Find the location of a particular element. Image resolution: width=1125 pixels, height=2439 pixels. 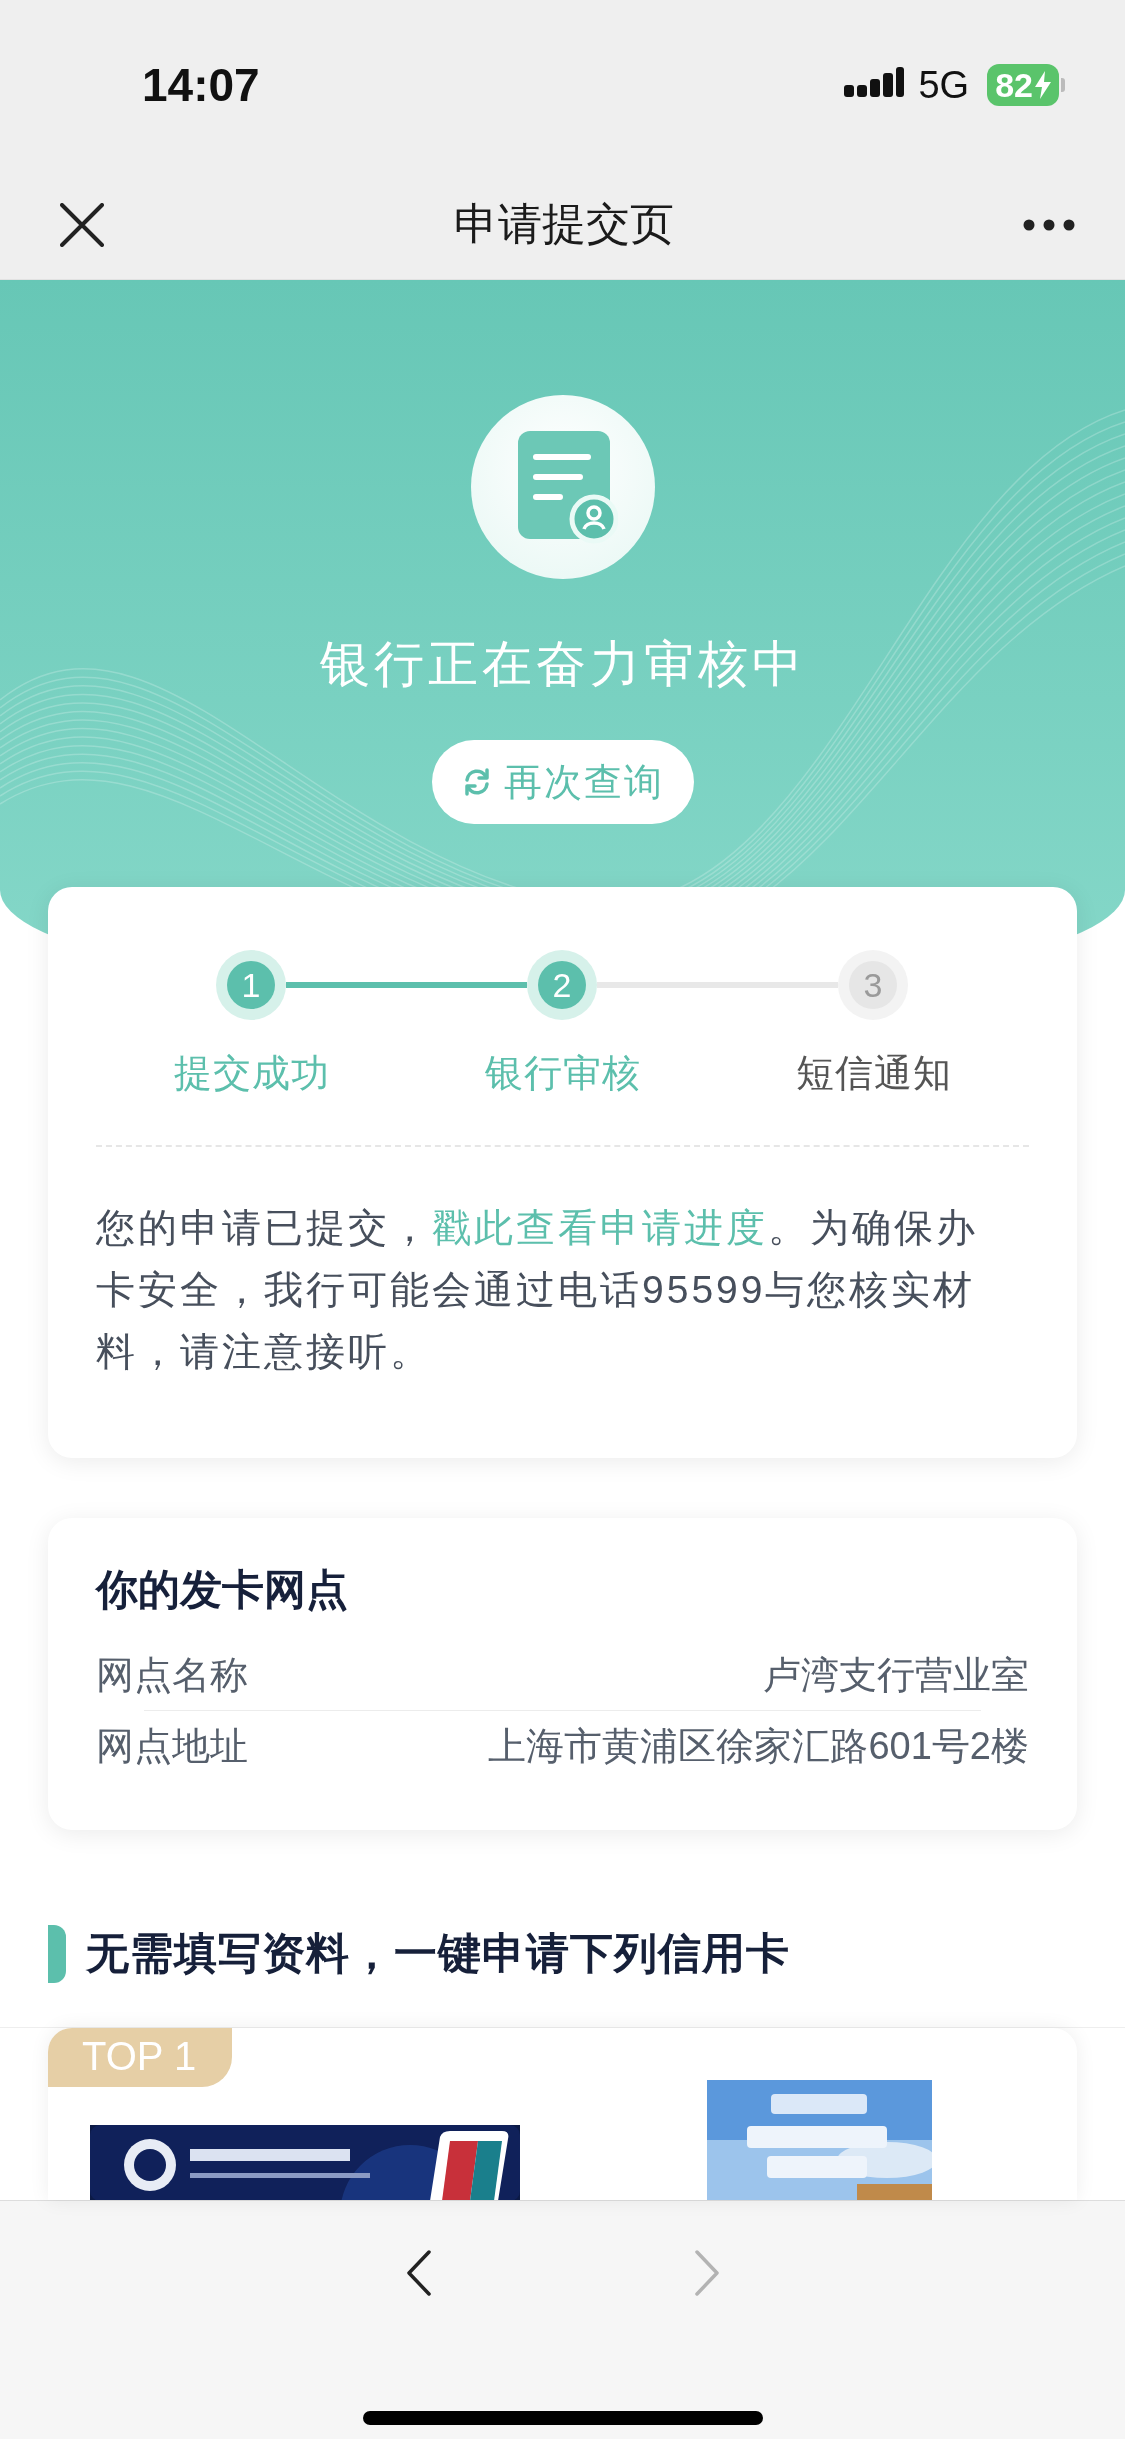

rank-badge: TOP 1 is located at coordinates (140, 2057).